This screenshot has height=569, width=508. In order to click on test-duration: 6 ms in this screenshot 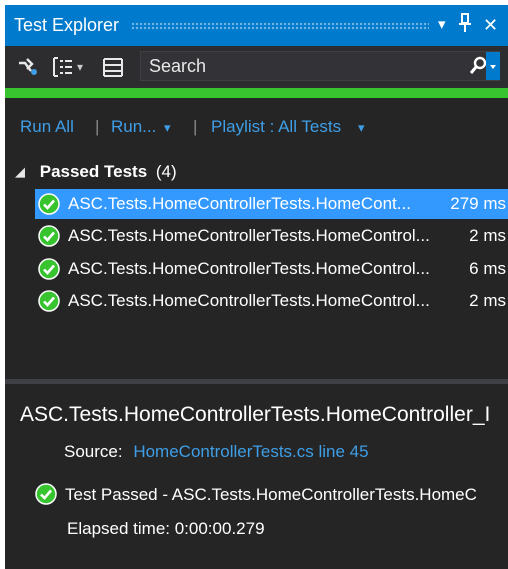, I will do `click(487, 268)`.